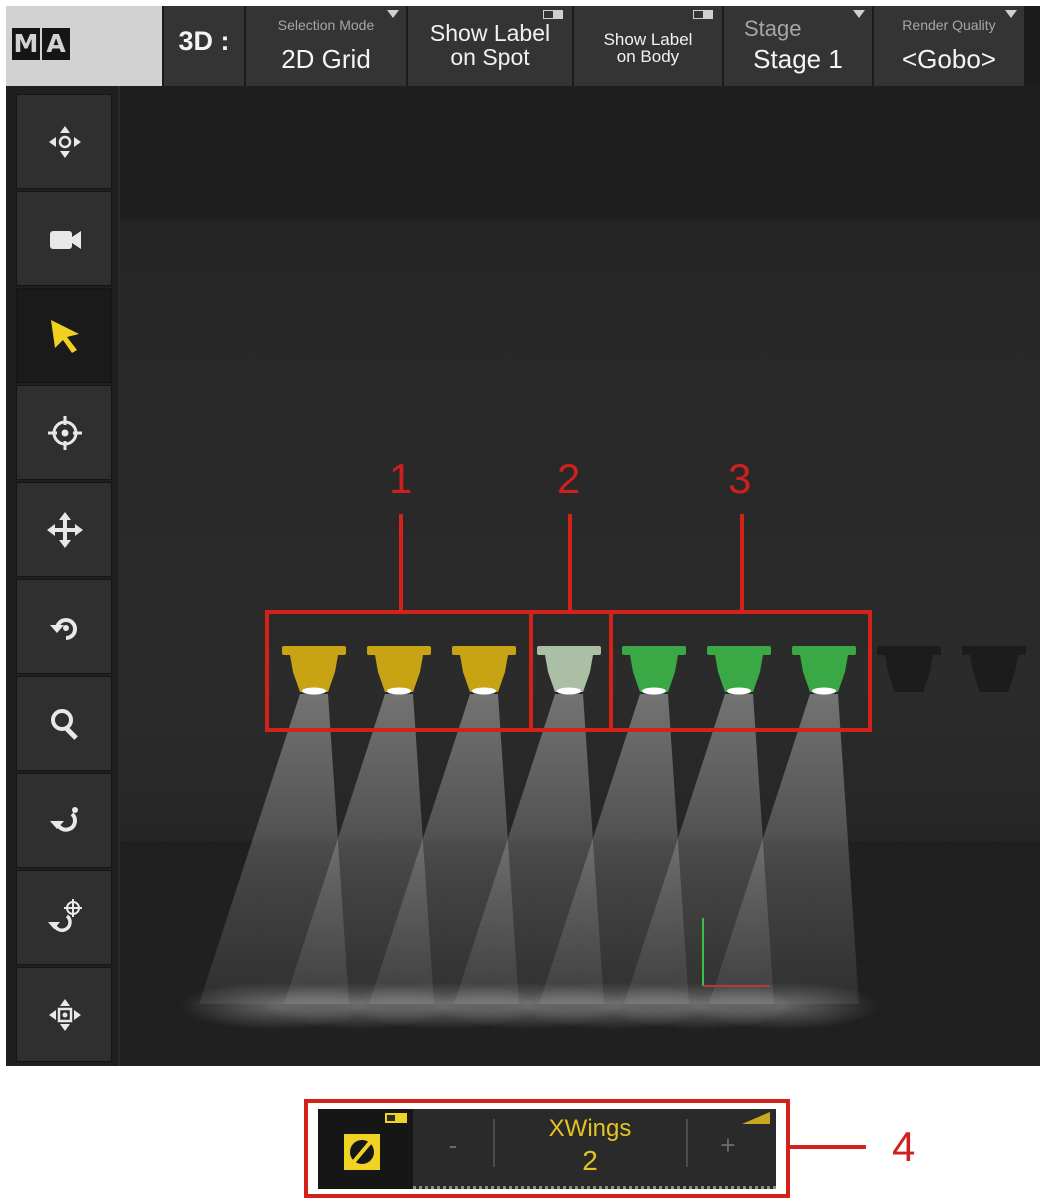  I want to click on orbit-target-tool, so click(64, 917).